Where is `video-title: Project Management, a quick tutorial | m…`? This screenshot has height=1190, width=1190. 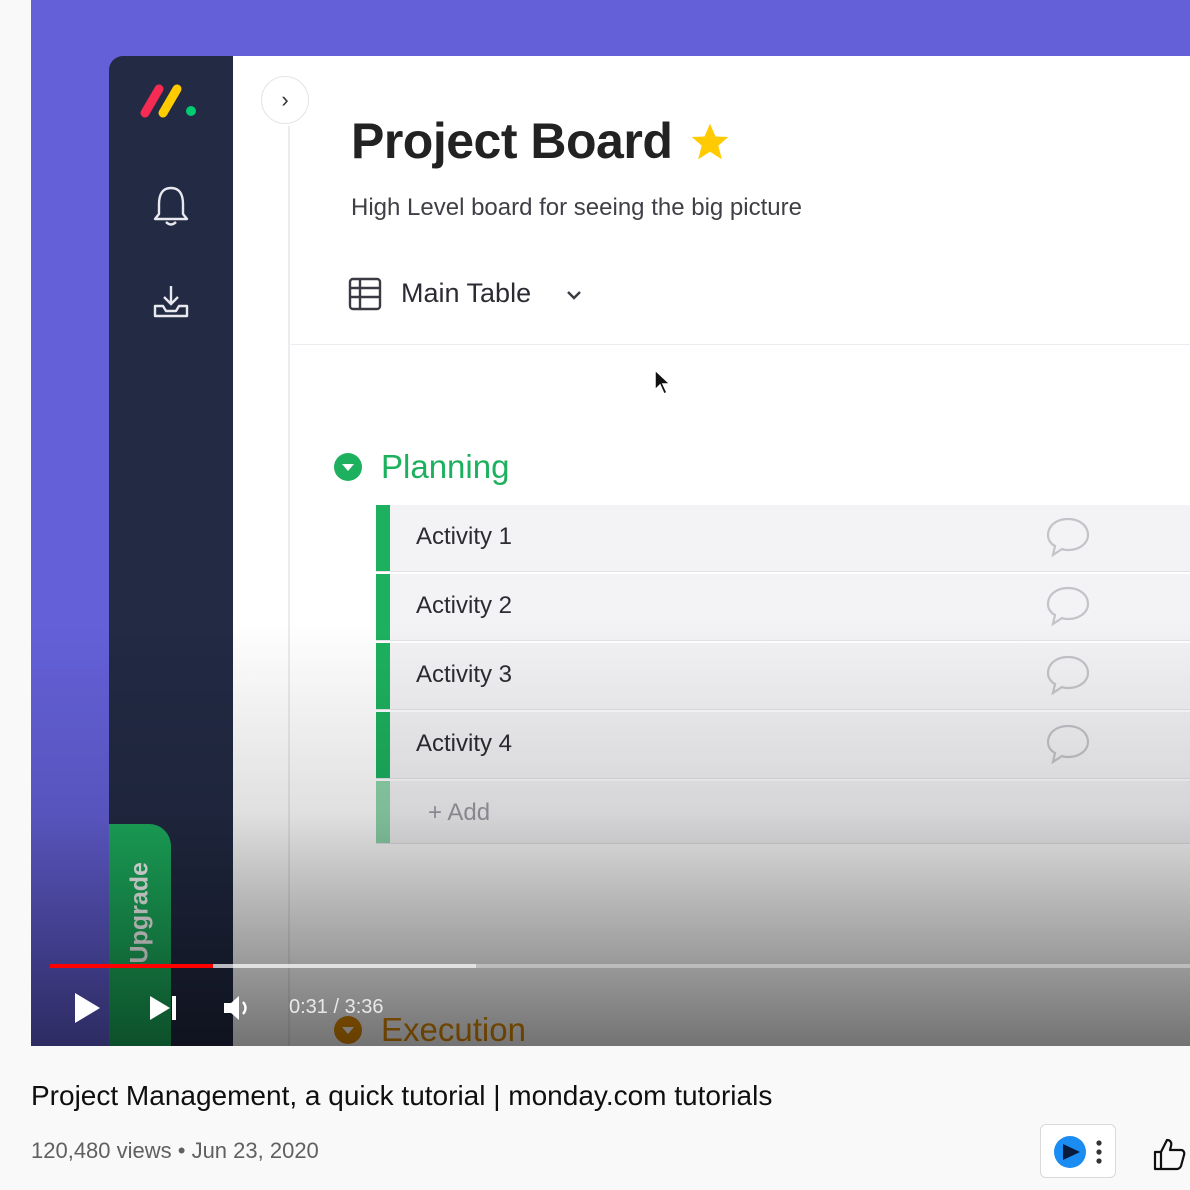 video-title: Project Management, a quick tutorial | m… is located at coordinates (402, 1095).